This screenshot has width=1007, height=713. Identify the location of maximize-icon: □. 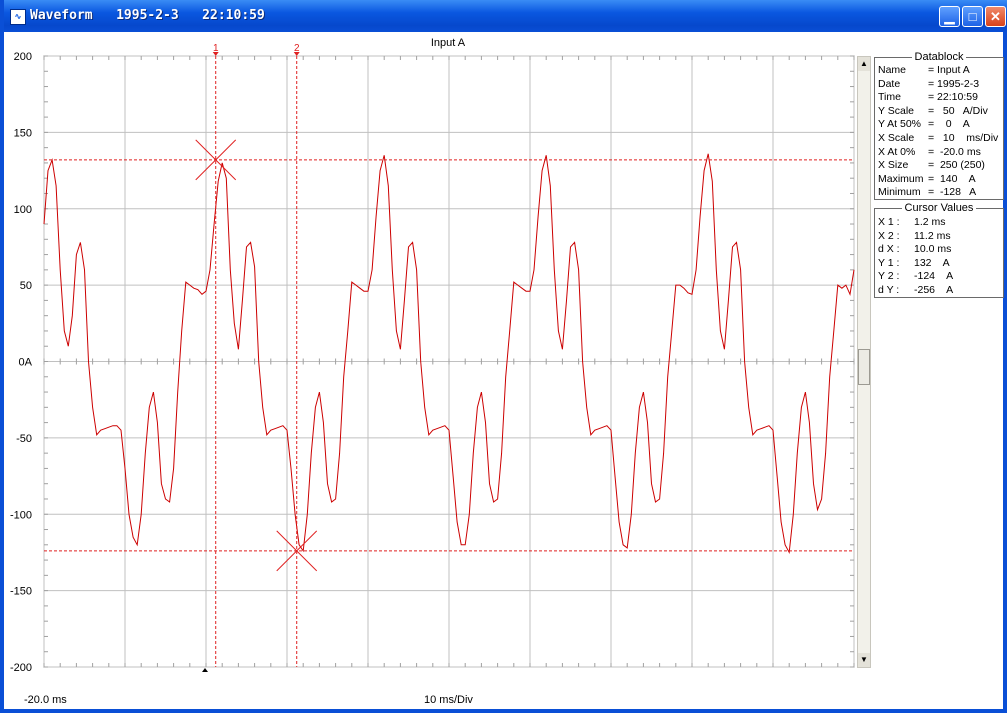
(972, 16).